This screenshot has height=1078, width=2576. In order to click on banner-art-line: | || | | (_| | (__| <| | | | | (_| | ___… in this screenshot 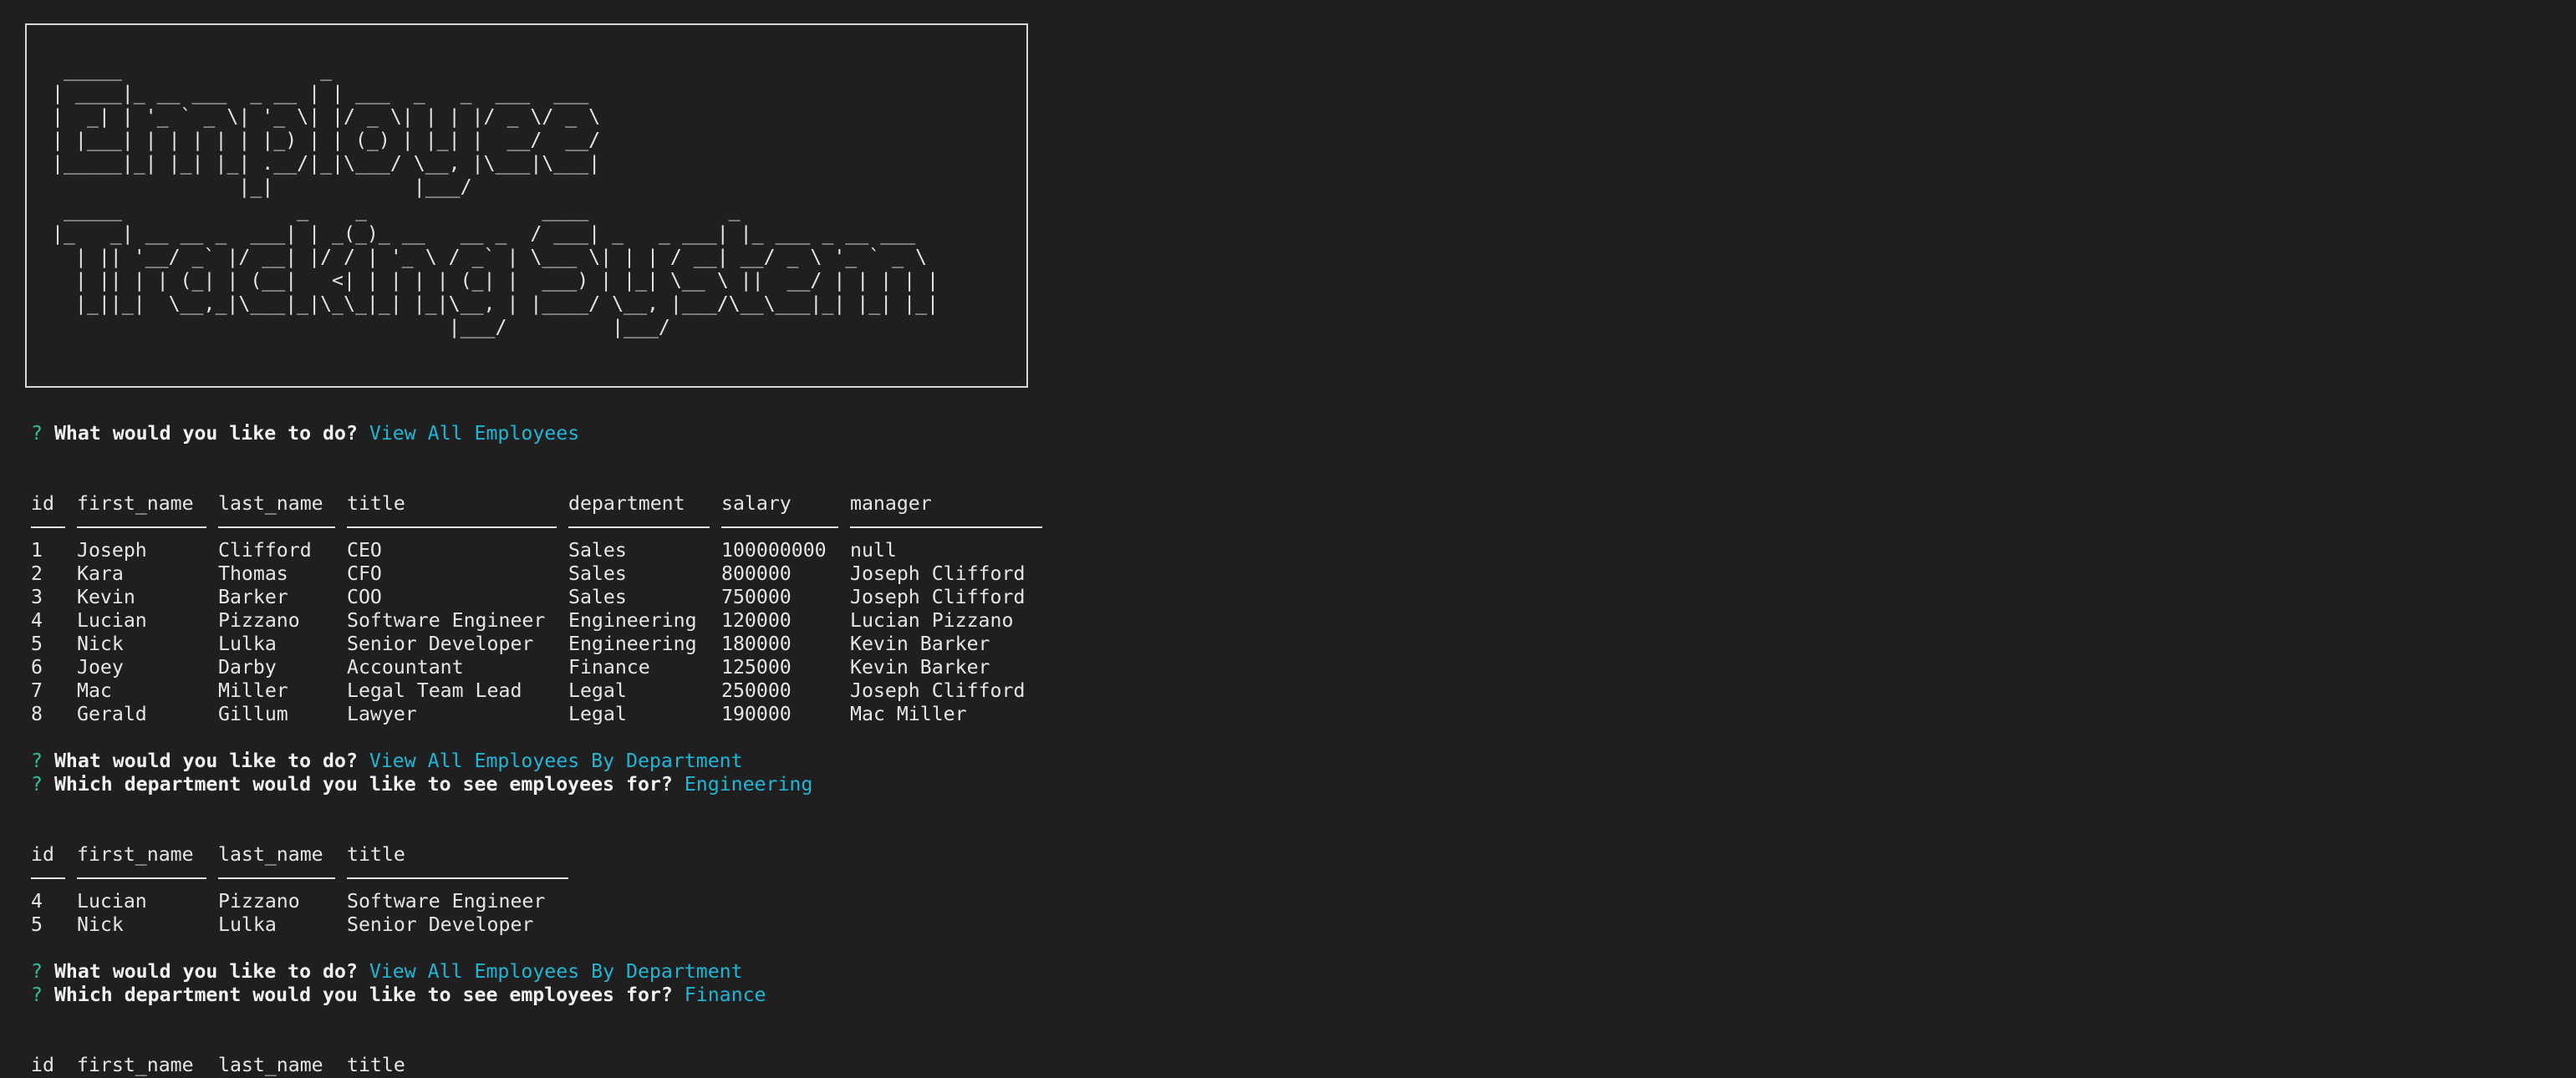, I will do `click(495, 280)`.